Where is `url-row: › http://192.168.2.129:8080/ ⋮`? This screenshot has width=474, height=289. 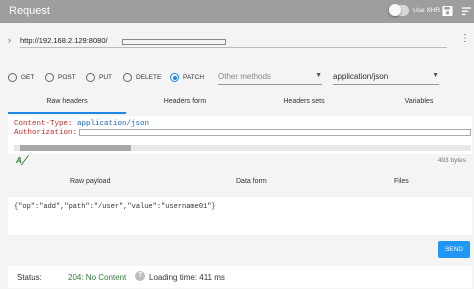
url-row: › http://192.168.2.129:8080/ ⋮ is located at coordinates (237, 41).